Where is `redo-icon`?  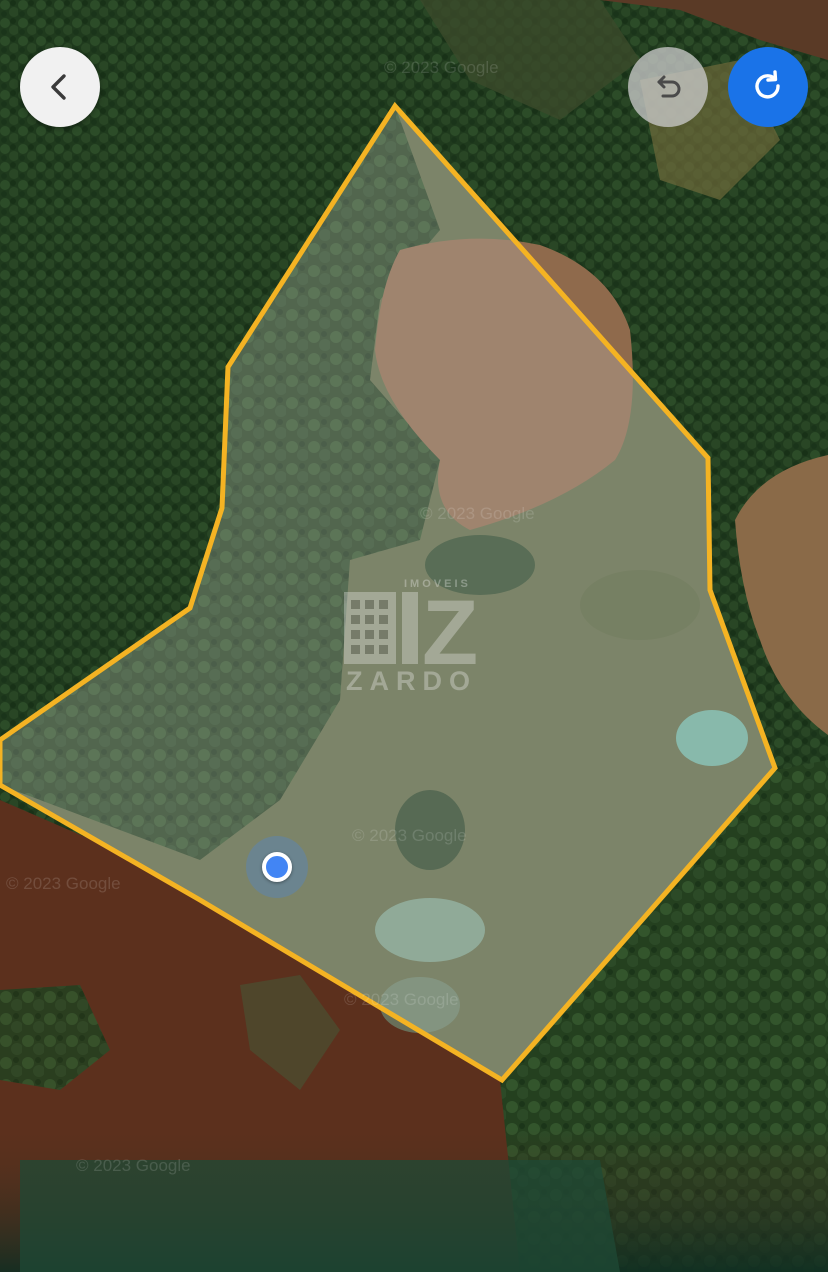 redo-icon is located at coordinates (767, 84).